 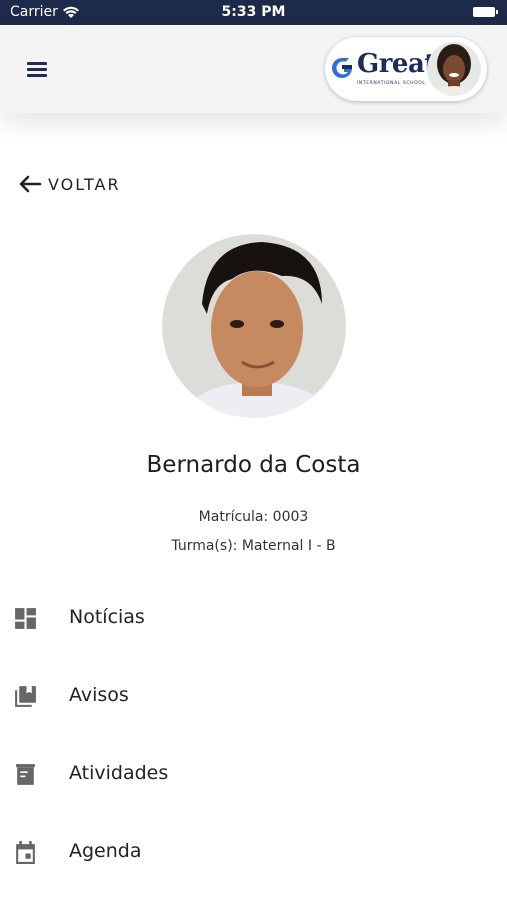 What do you see at coordinates (25, 696) in the screenshot?
I see `library-books-icon` at bounding box center [25, 696].